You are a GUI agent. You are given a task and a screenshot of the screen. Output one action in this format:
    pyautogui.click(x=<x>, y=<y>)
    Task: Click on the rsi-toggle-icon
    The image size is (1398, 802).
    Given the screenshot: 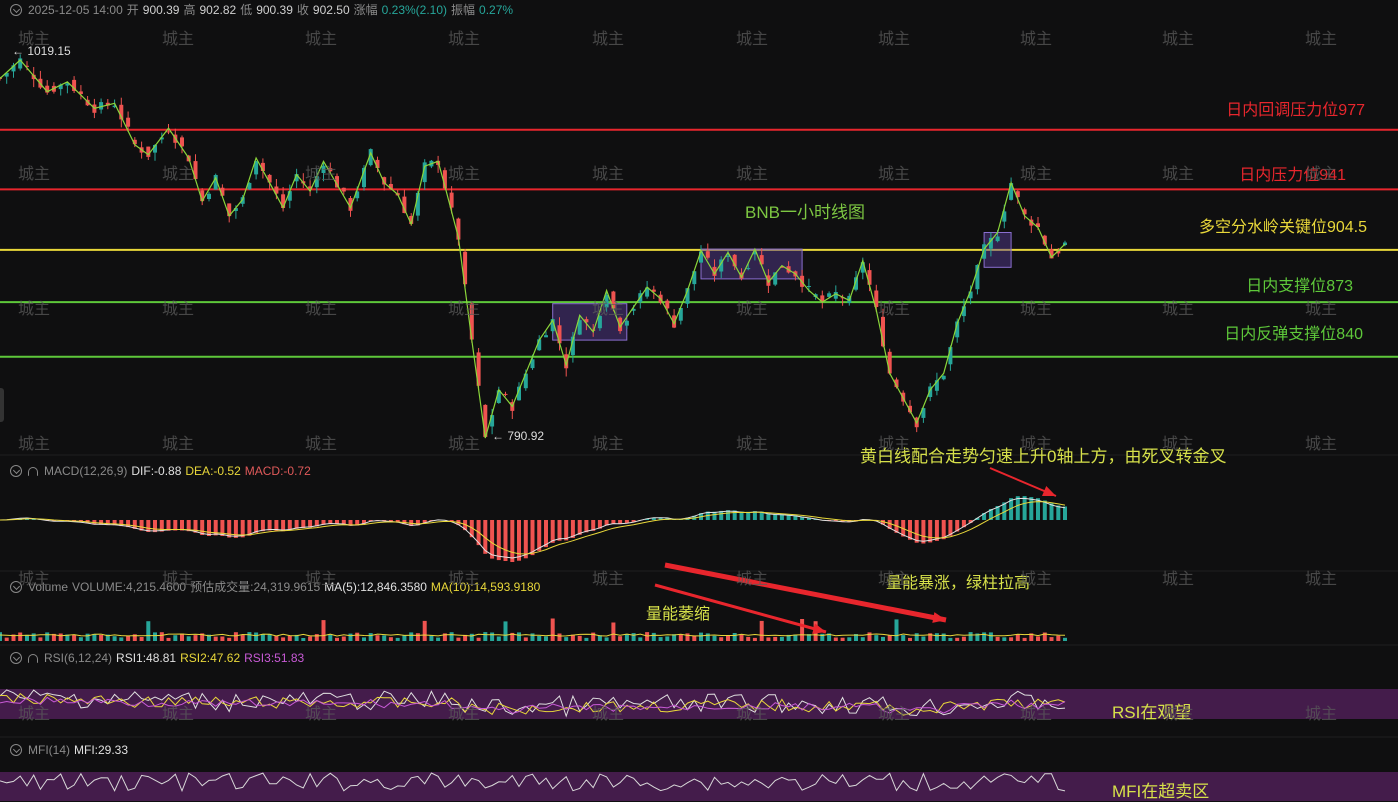 What is the action you would take?
    pyautogui.click(x=16, y=658)
    